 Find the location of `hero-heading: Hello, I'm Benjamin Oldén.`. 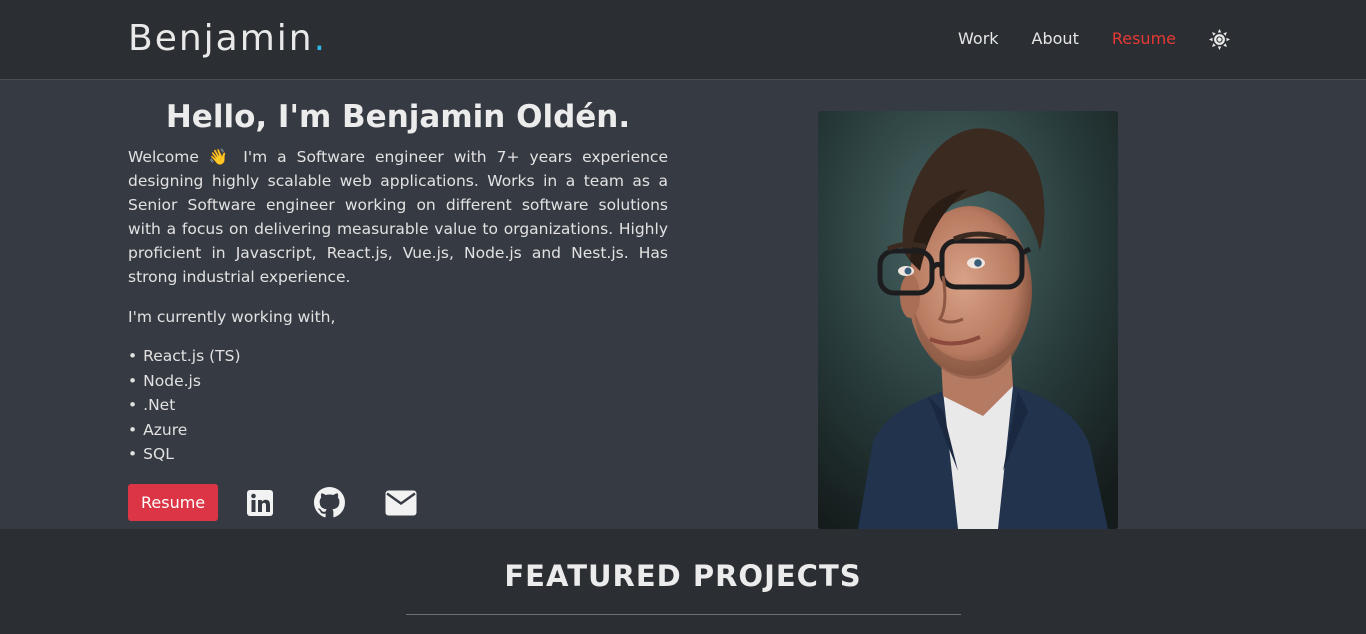

hero-heading: Hello, I'm Benjamin Oldén. is located at coordinates (398, 117).